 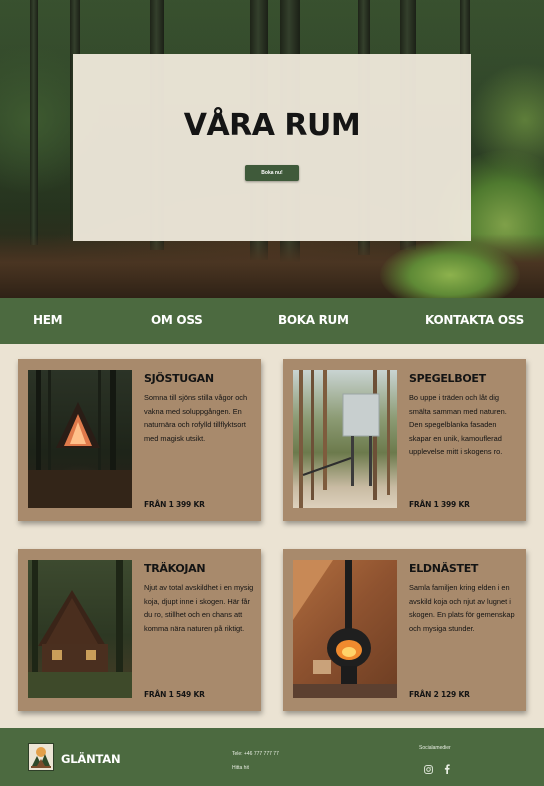 What do you see at coordinates (91, 759) in the screenshot?
I see `brand-name: GLÄNTAN` at bounding box center [91, 759].